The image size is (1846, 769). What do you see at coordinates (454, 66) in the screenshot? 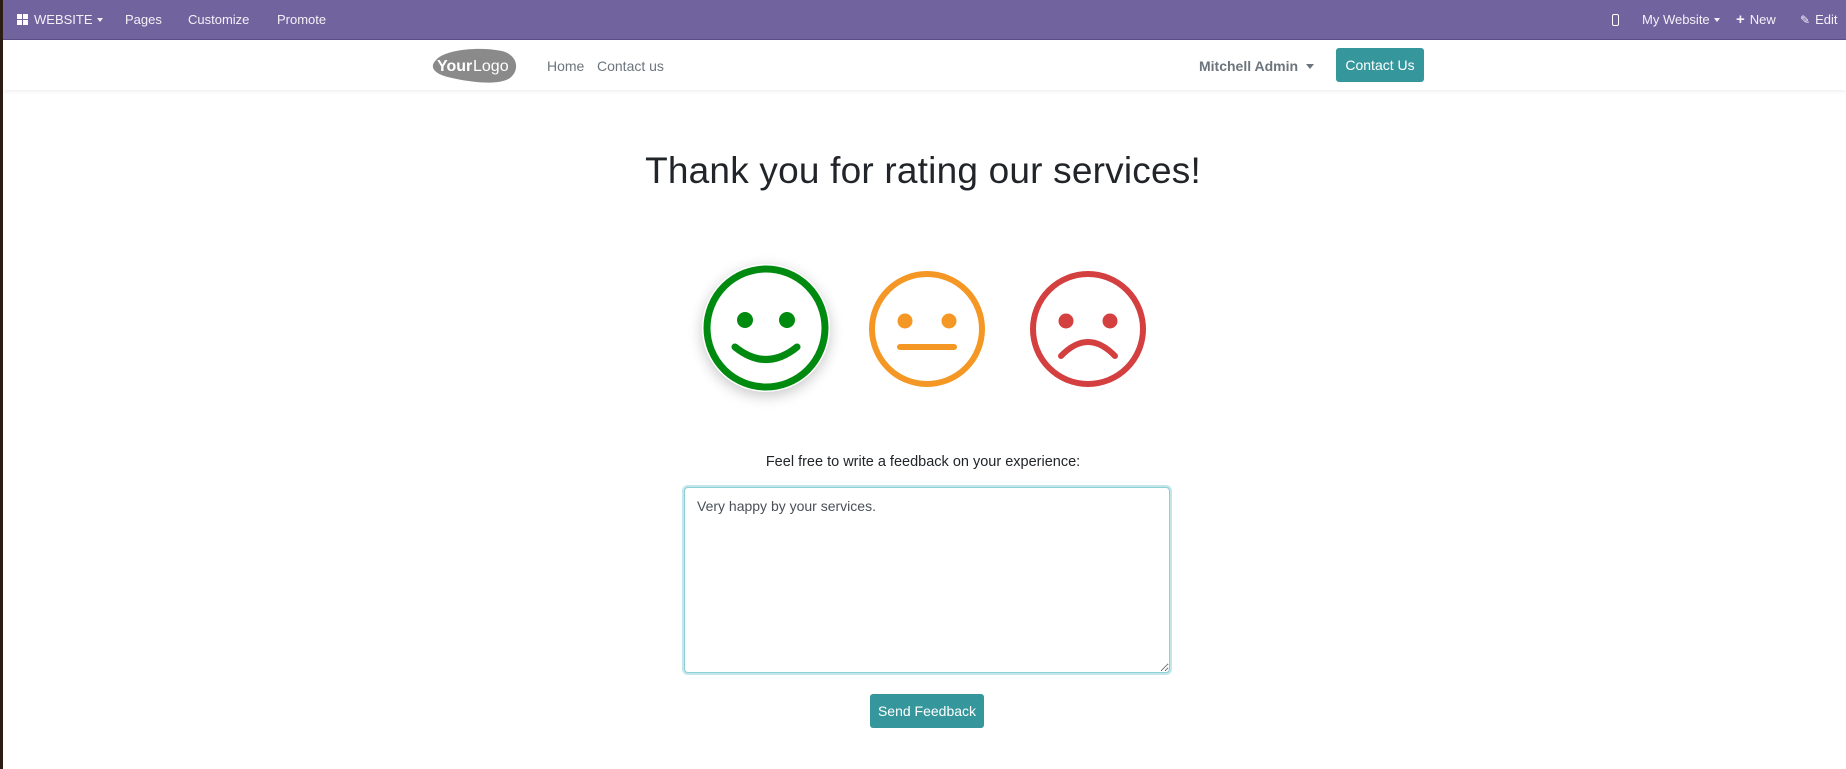
I see `logo-text-bold: Your` at bounding box center [454, 66].